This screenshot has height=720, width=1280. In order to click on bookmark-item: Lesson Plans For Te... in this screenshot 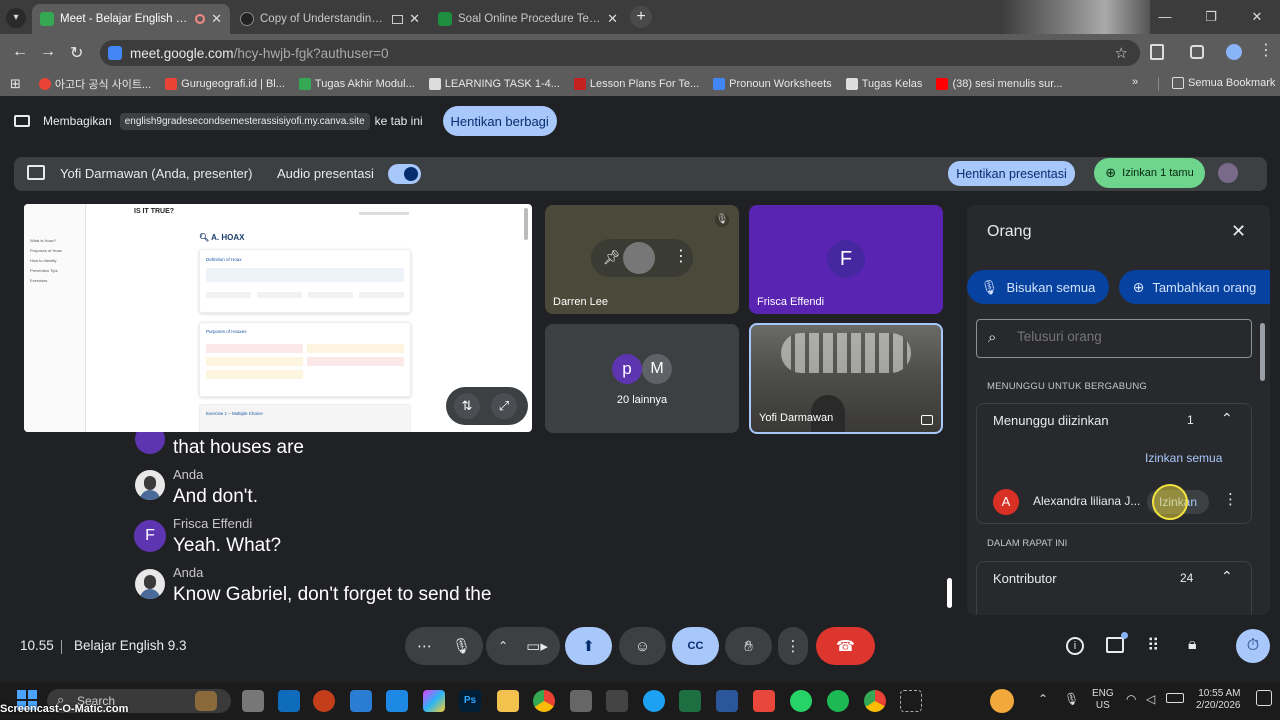, I will do `click(636, 84)`.